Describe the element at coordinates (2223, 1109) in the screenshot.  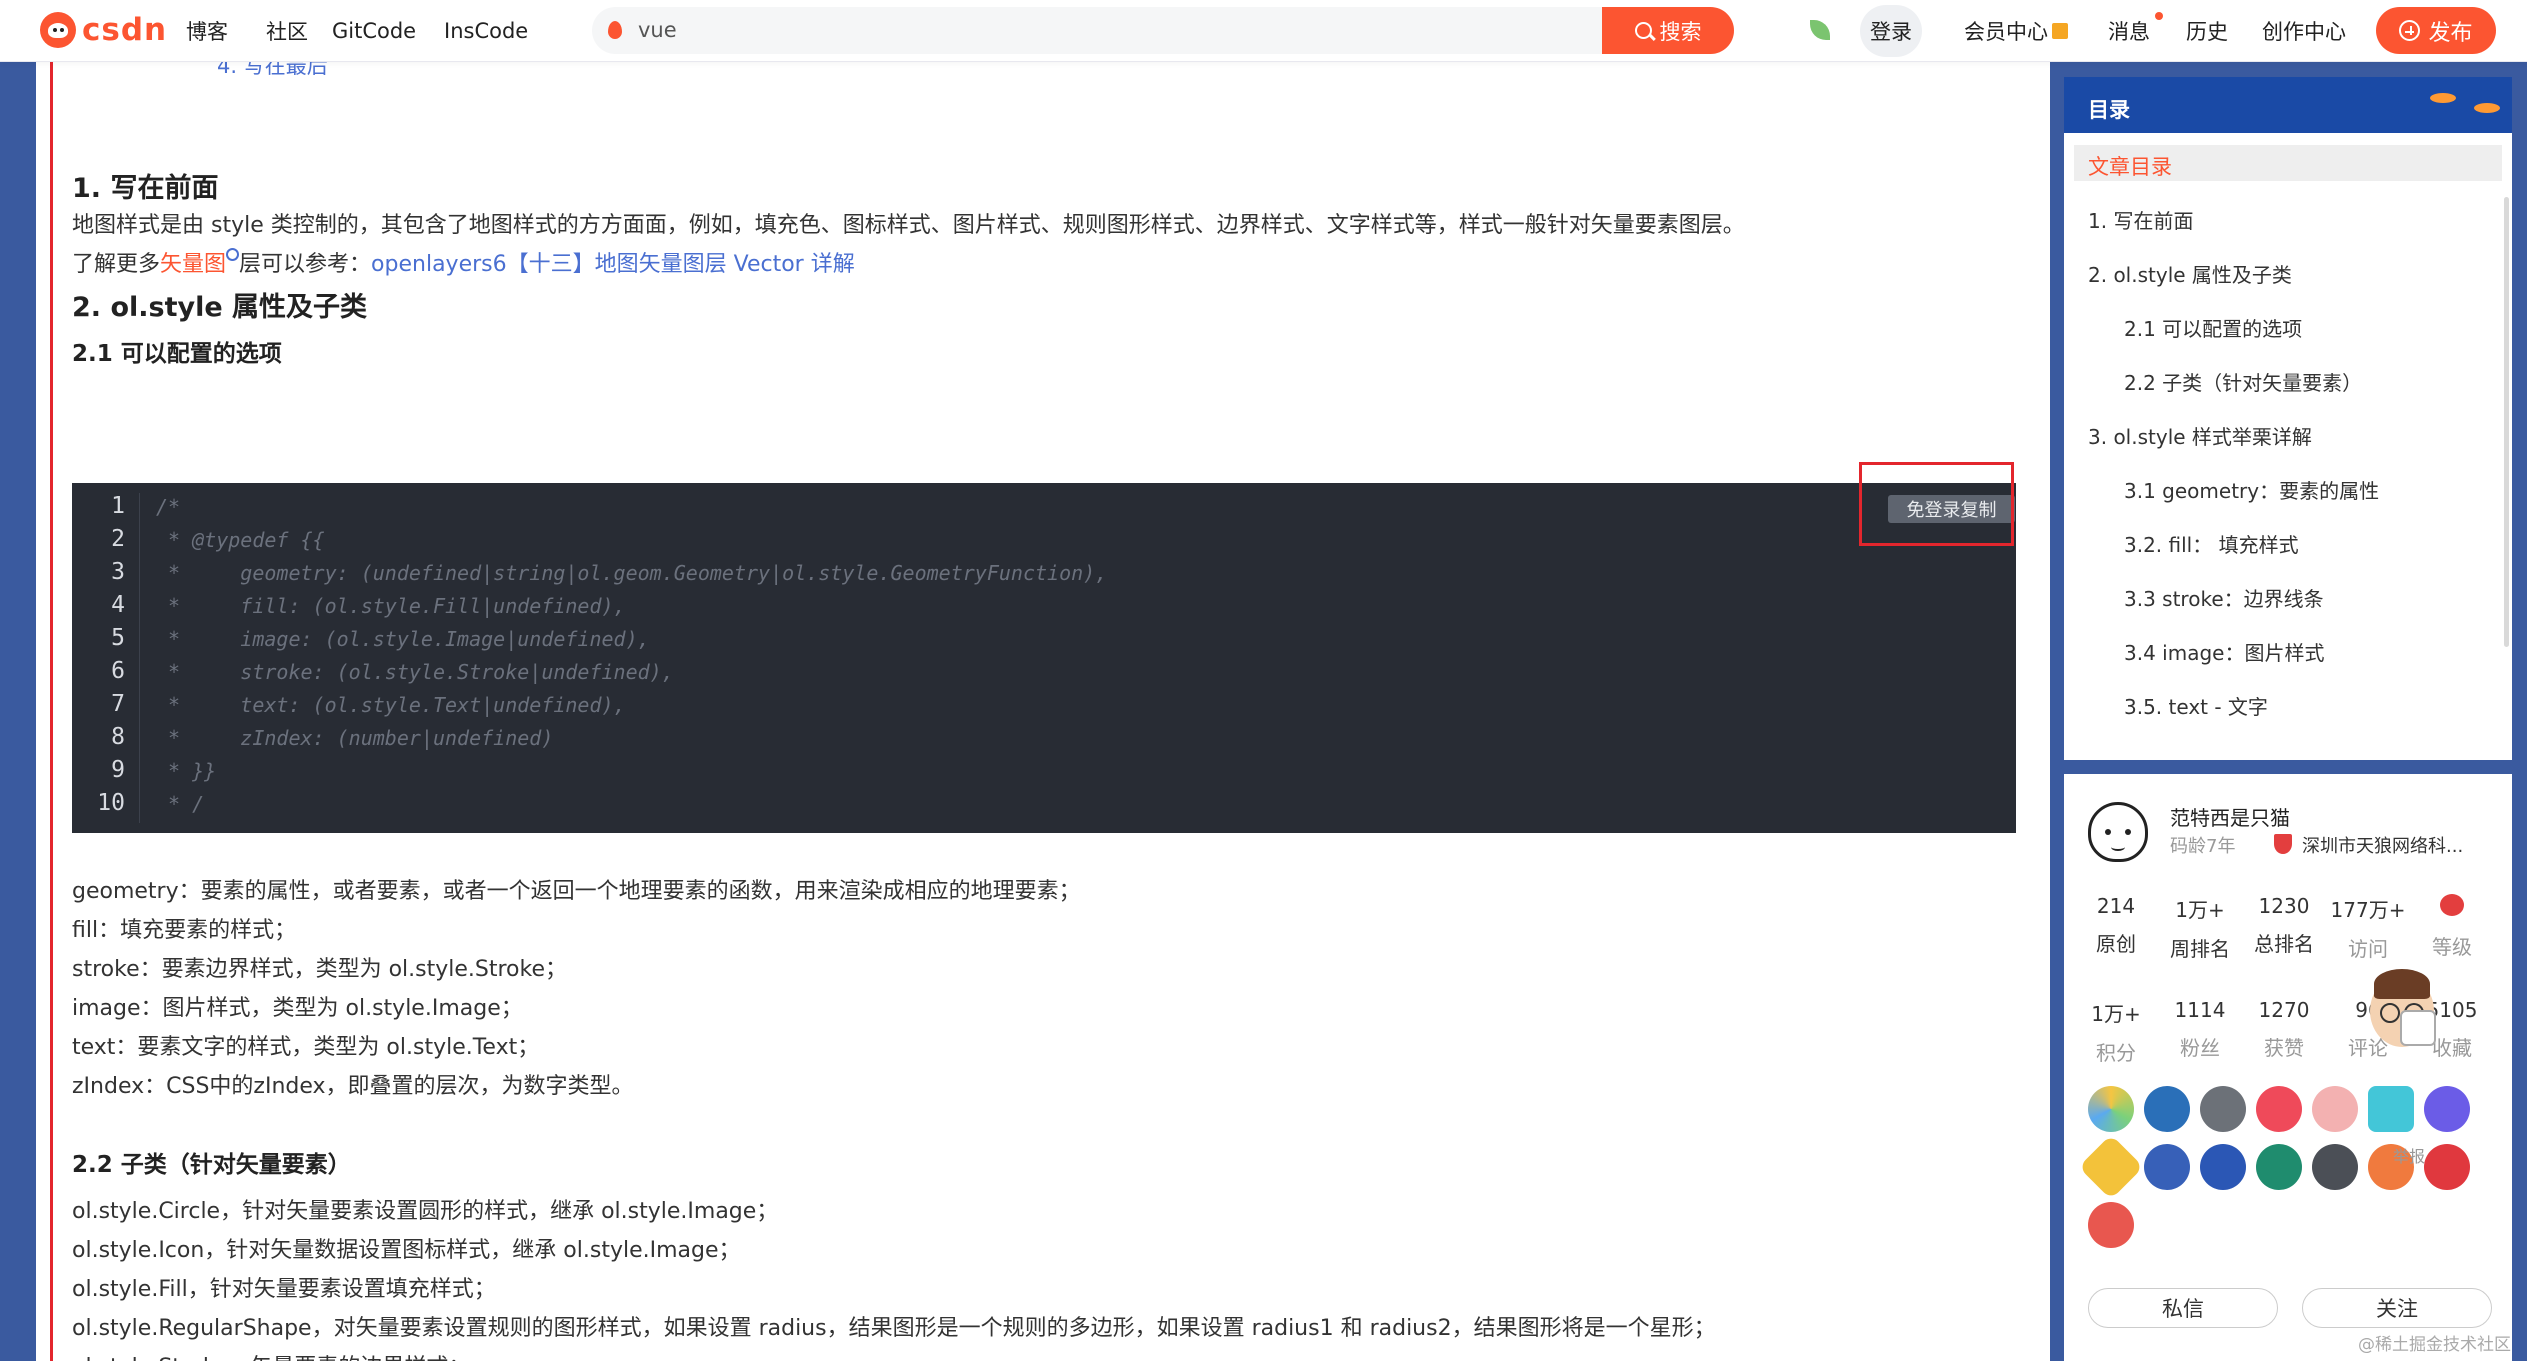
I see `github-badge-icon` at that location.